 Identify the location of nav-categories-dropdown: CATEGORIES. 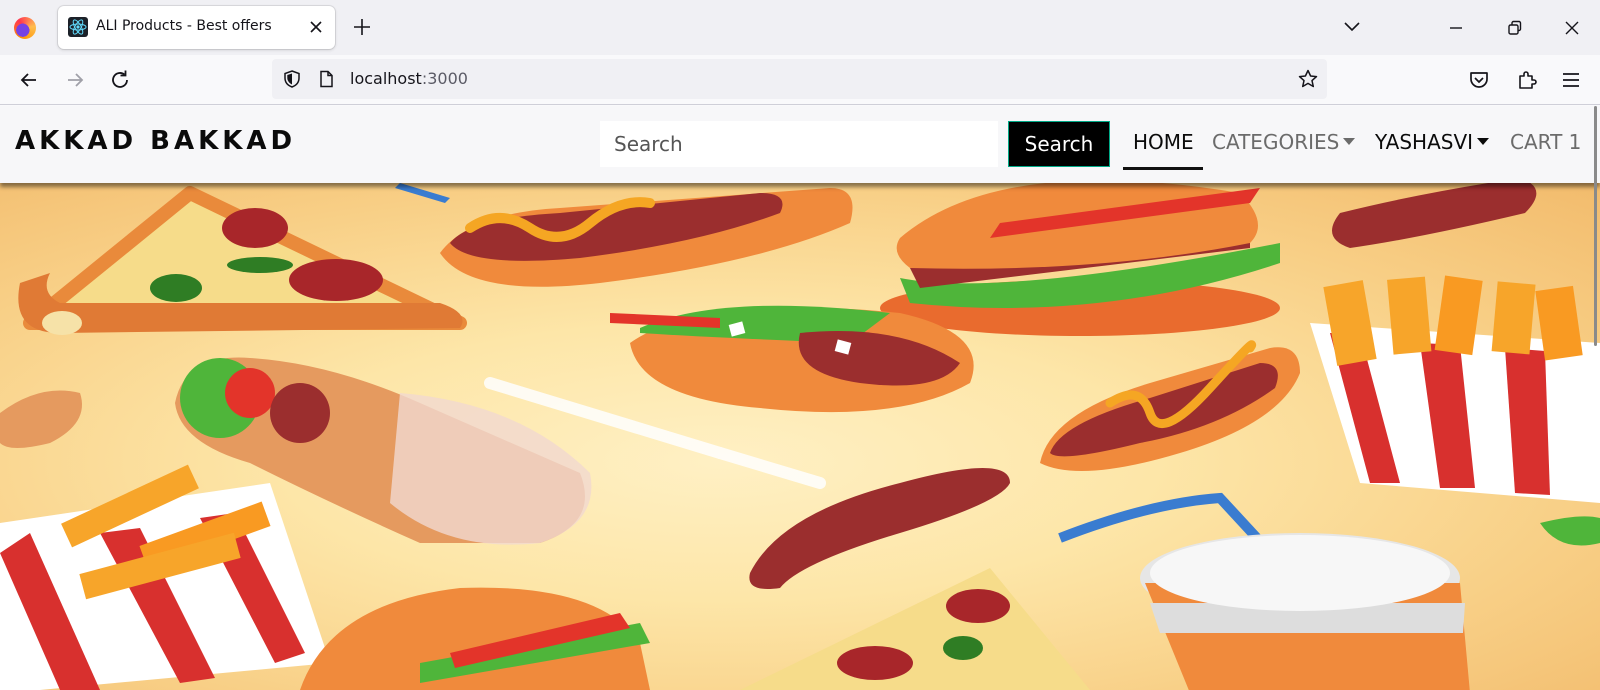
(1284, 142).